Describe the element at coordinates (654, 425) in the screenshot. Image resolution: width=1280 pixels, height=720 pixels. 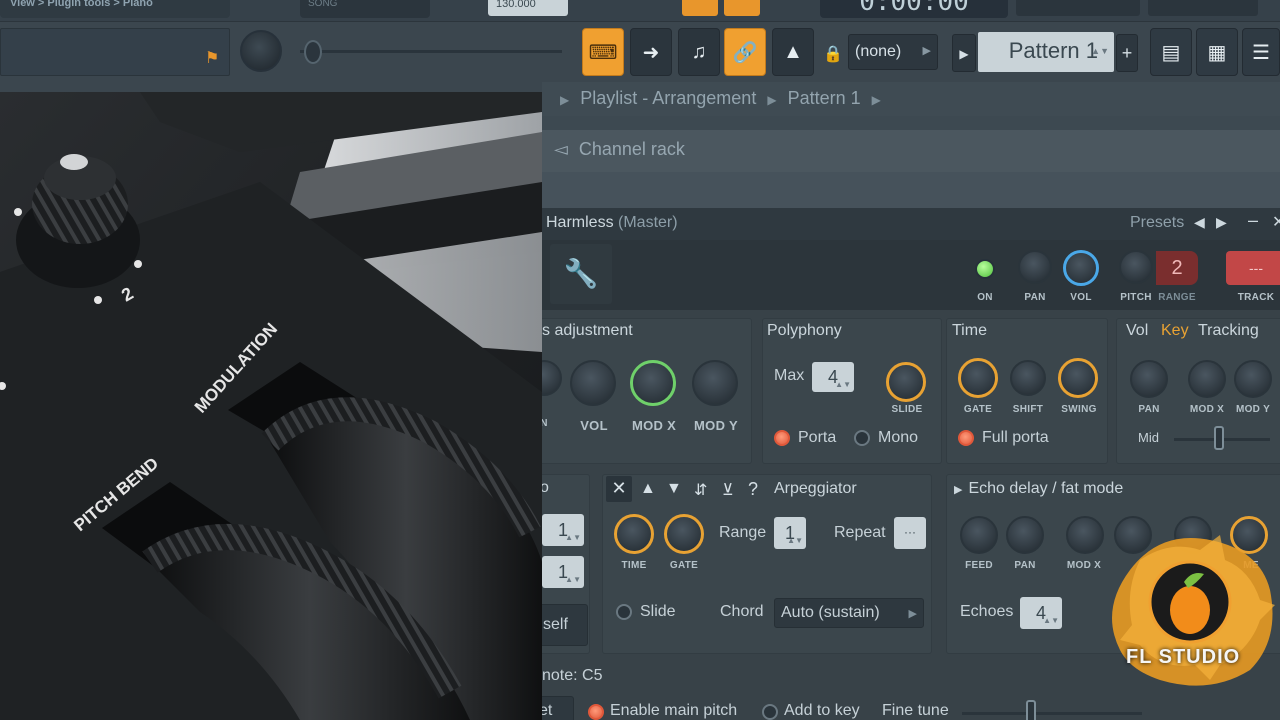
I see `misc-modx-label: MOD X` at that location.